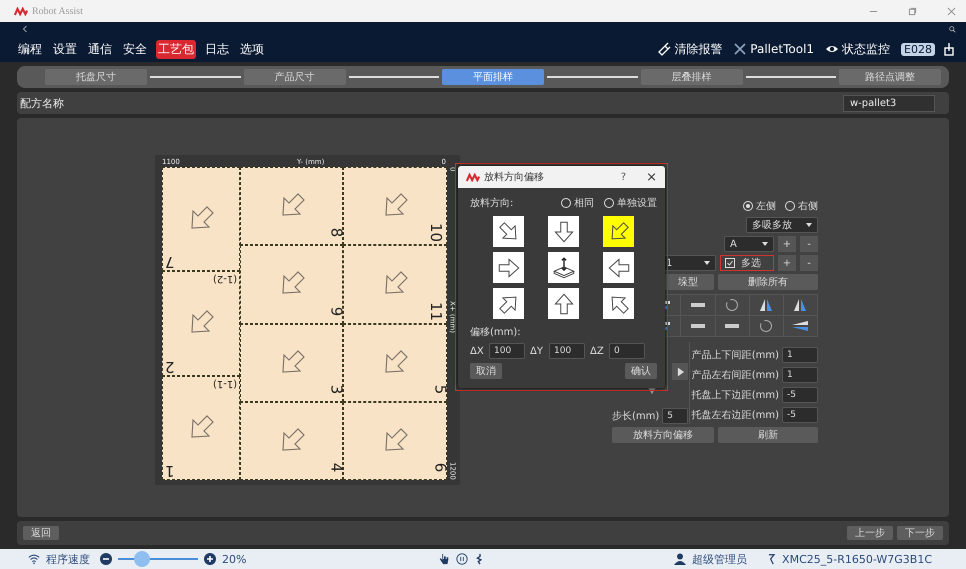 This screenshot has width=966, height=569. What do you see at coordinates (720, 559) in the screenshot?
I see `user-role: 超级管理员` at bounding box center [720, 559].